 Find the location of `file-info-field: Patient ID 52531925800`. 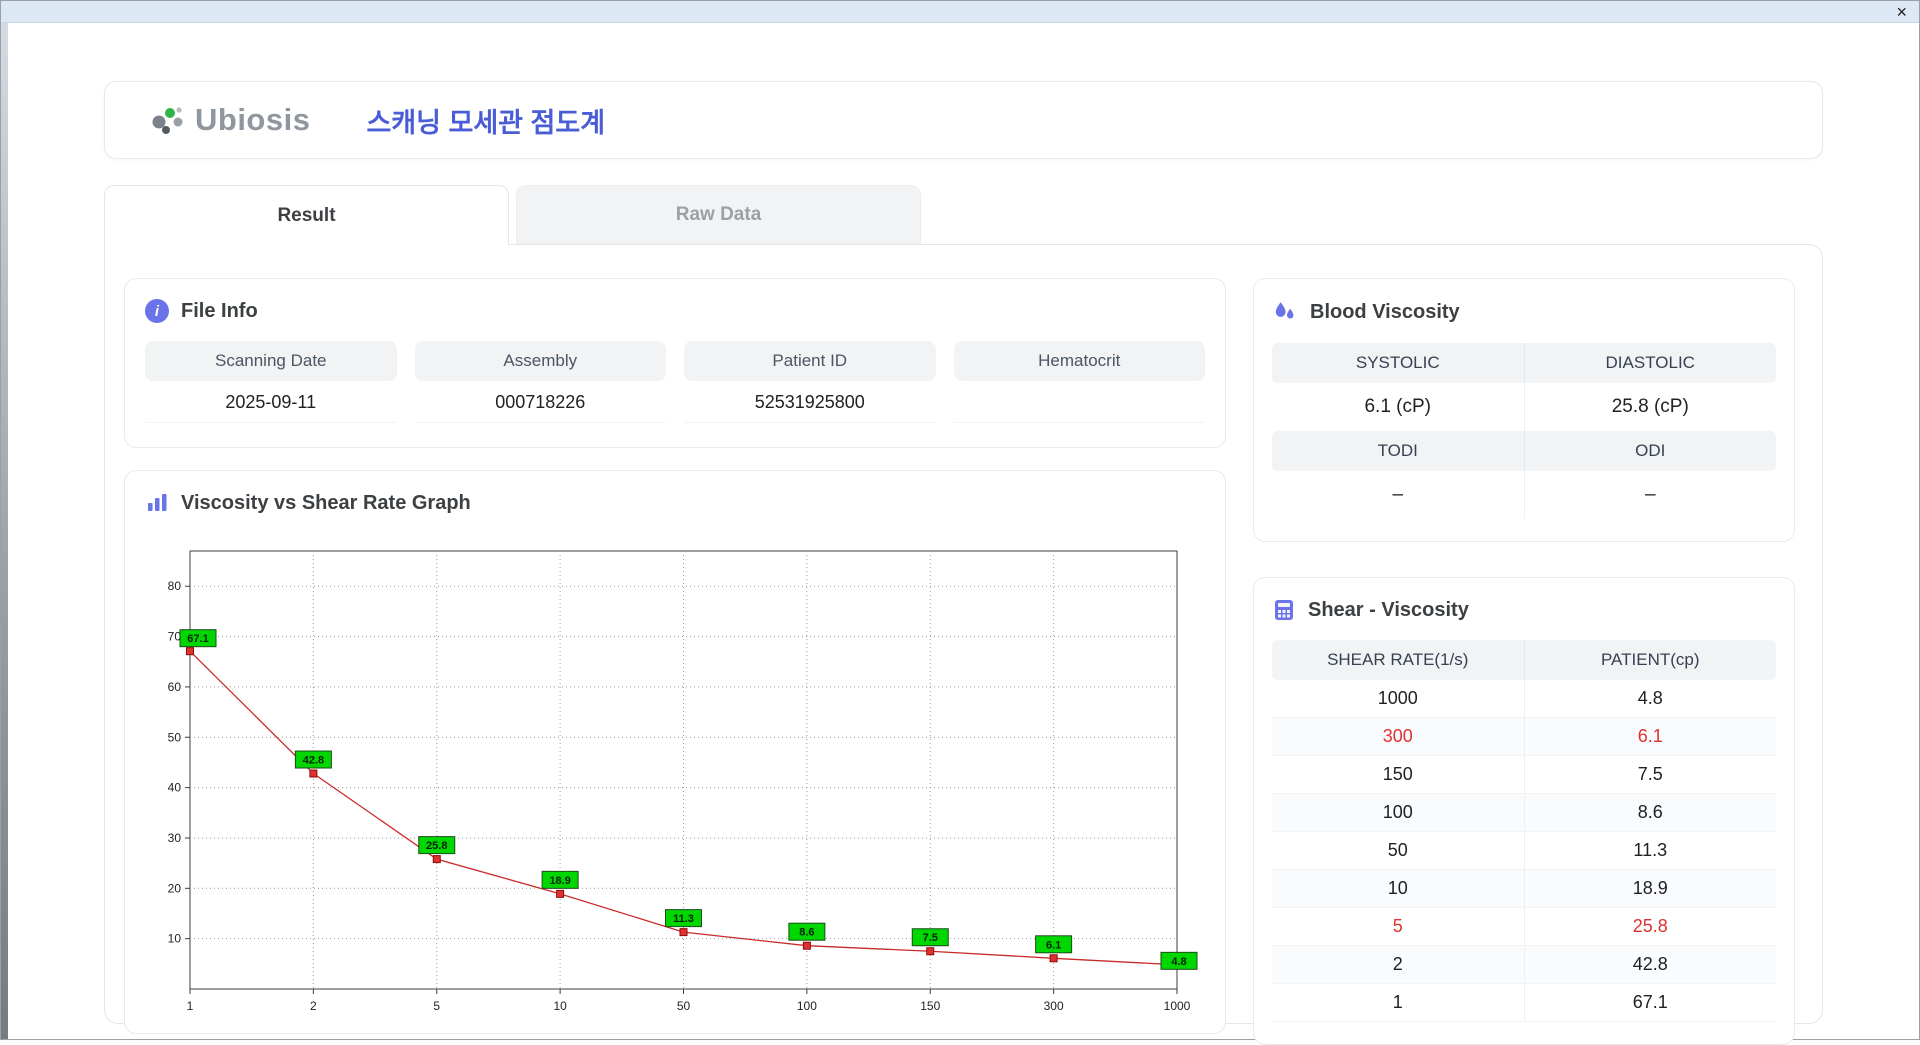

file-info-field: Patient ID 52531925800 is located at coordinates (810, 382).